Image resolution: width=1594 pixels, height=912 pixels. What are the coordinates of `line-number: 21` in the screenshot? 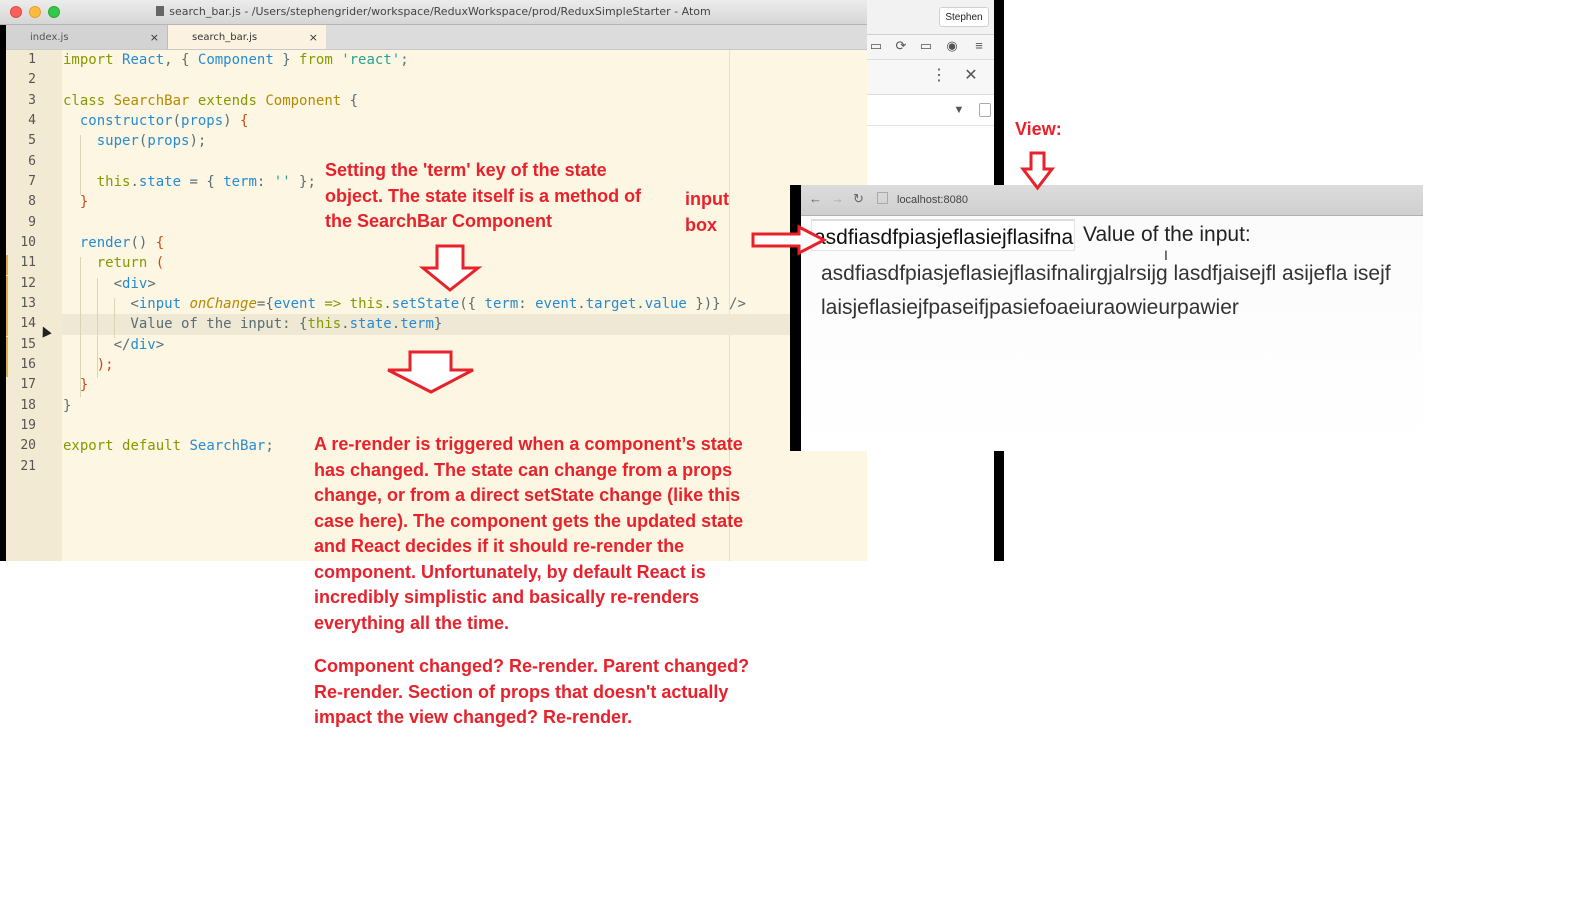 It's located at (28, 466).